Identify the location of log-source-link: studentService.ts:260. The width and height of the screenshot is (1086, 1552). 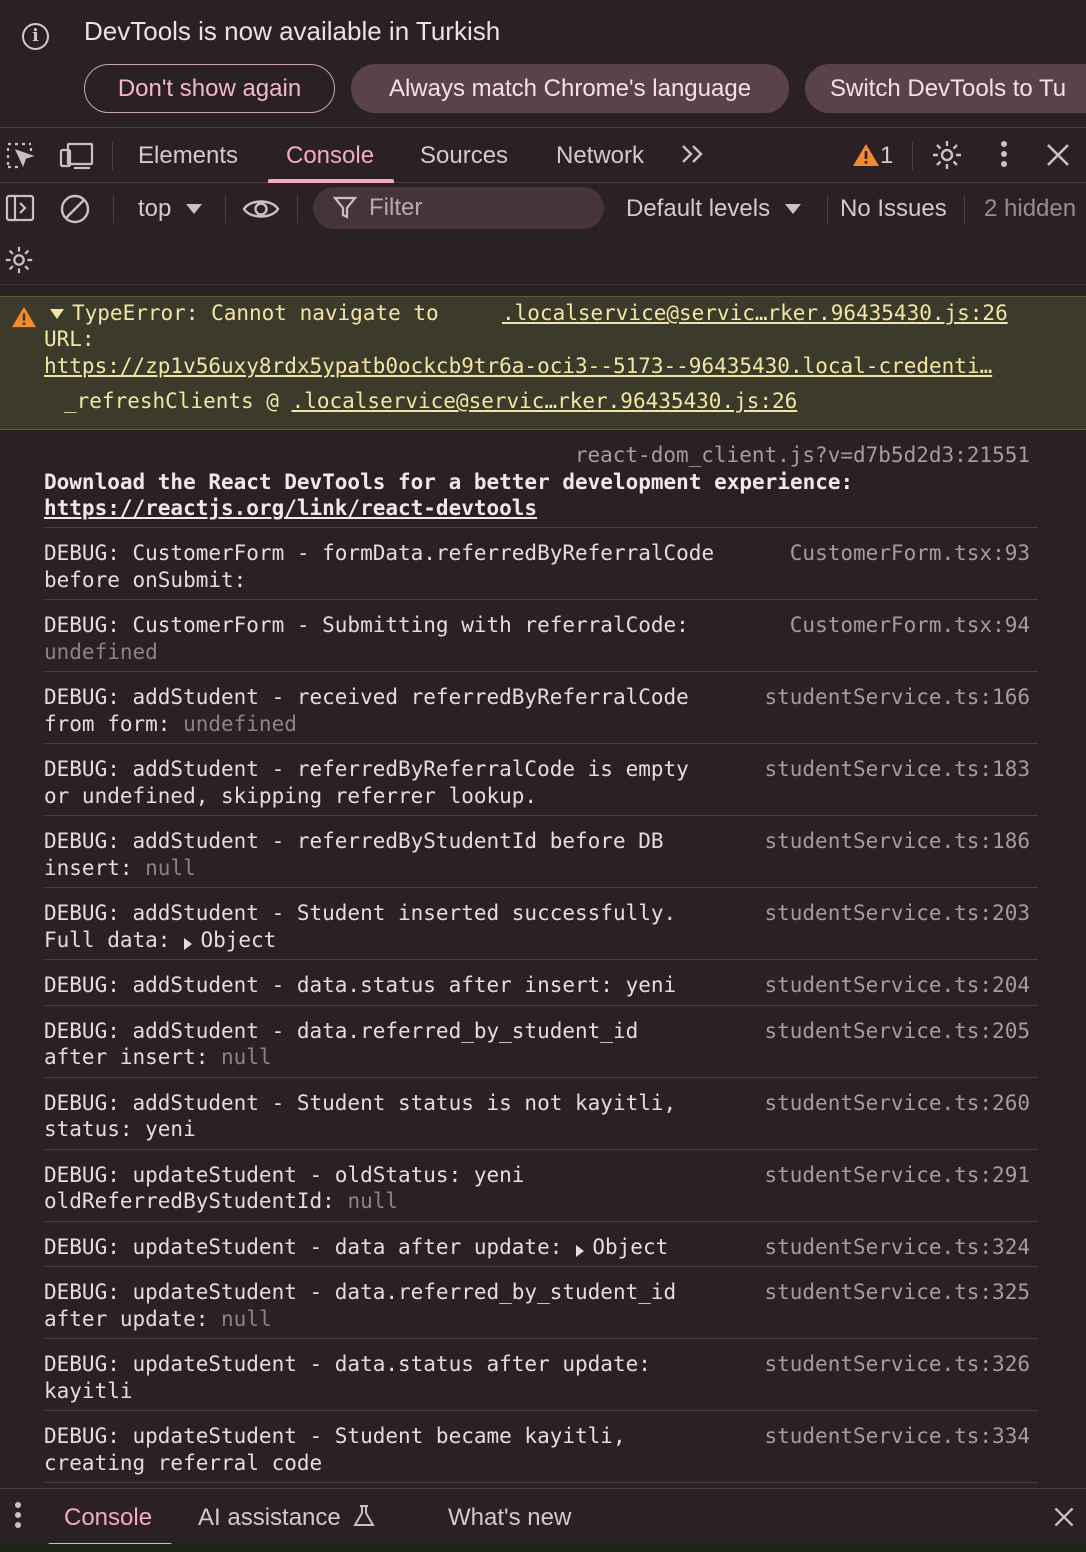
(897, 1103).